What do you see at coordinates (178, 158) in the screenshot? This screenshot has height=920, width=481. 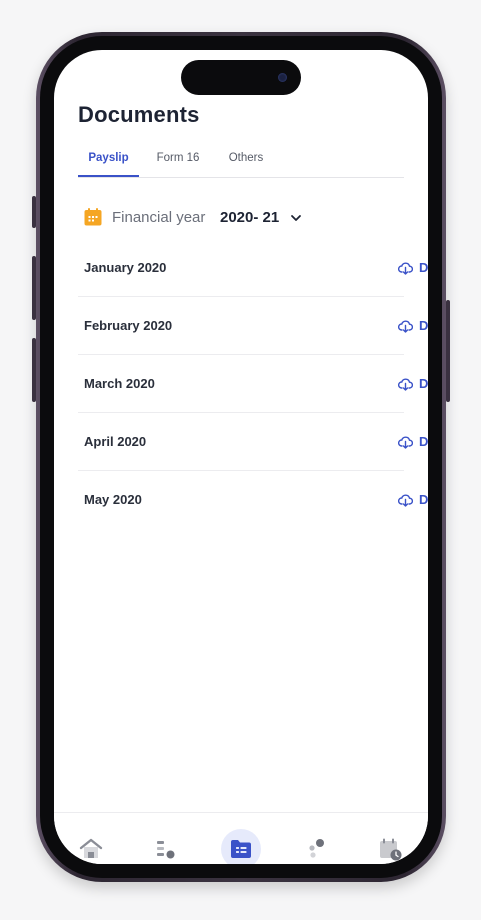 I see `tab-form-16-label: Form 16` at bounding box center [178, 158].